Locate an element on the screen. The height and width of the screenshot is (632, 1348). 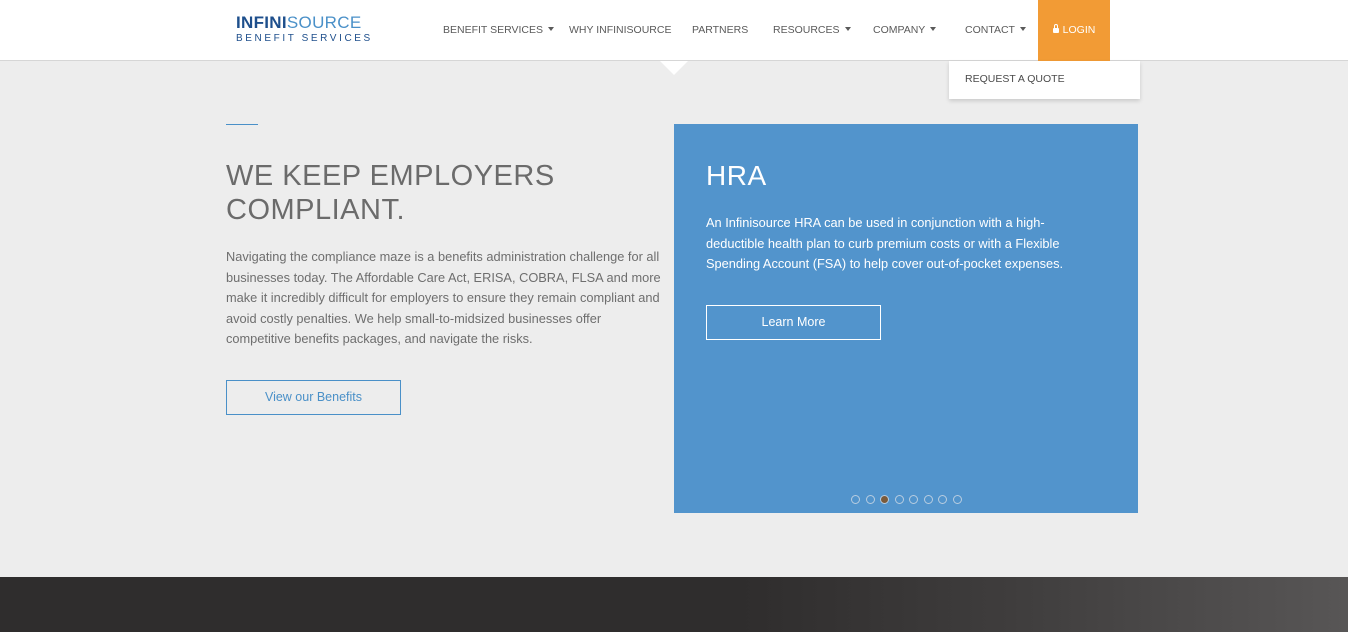
nav-label: PARTNERS is located at coordinates (720, 30).